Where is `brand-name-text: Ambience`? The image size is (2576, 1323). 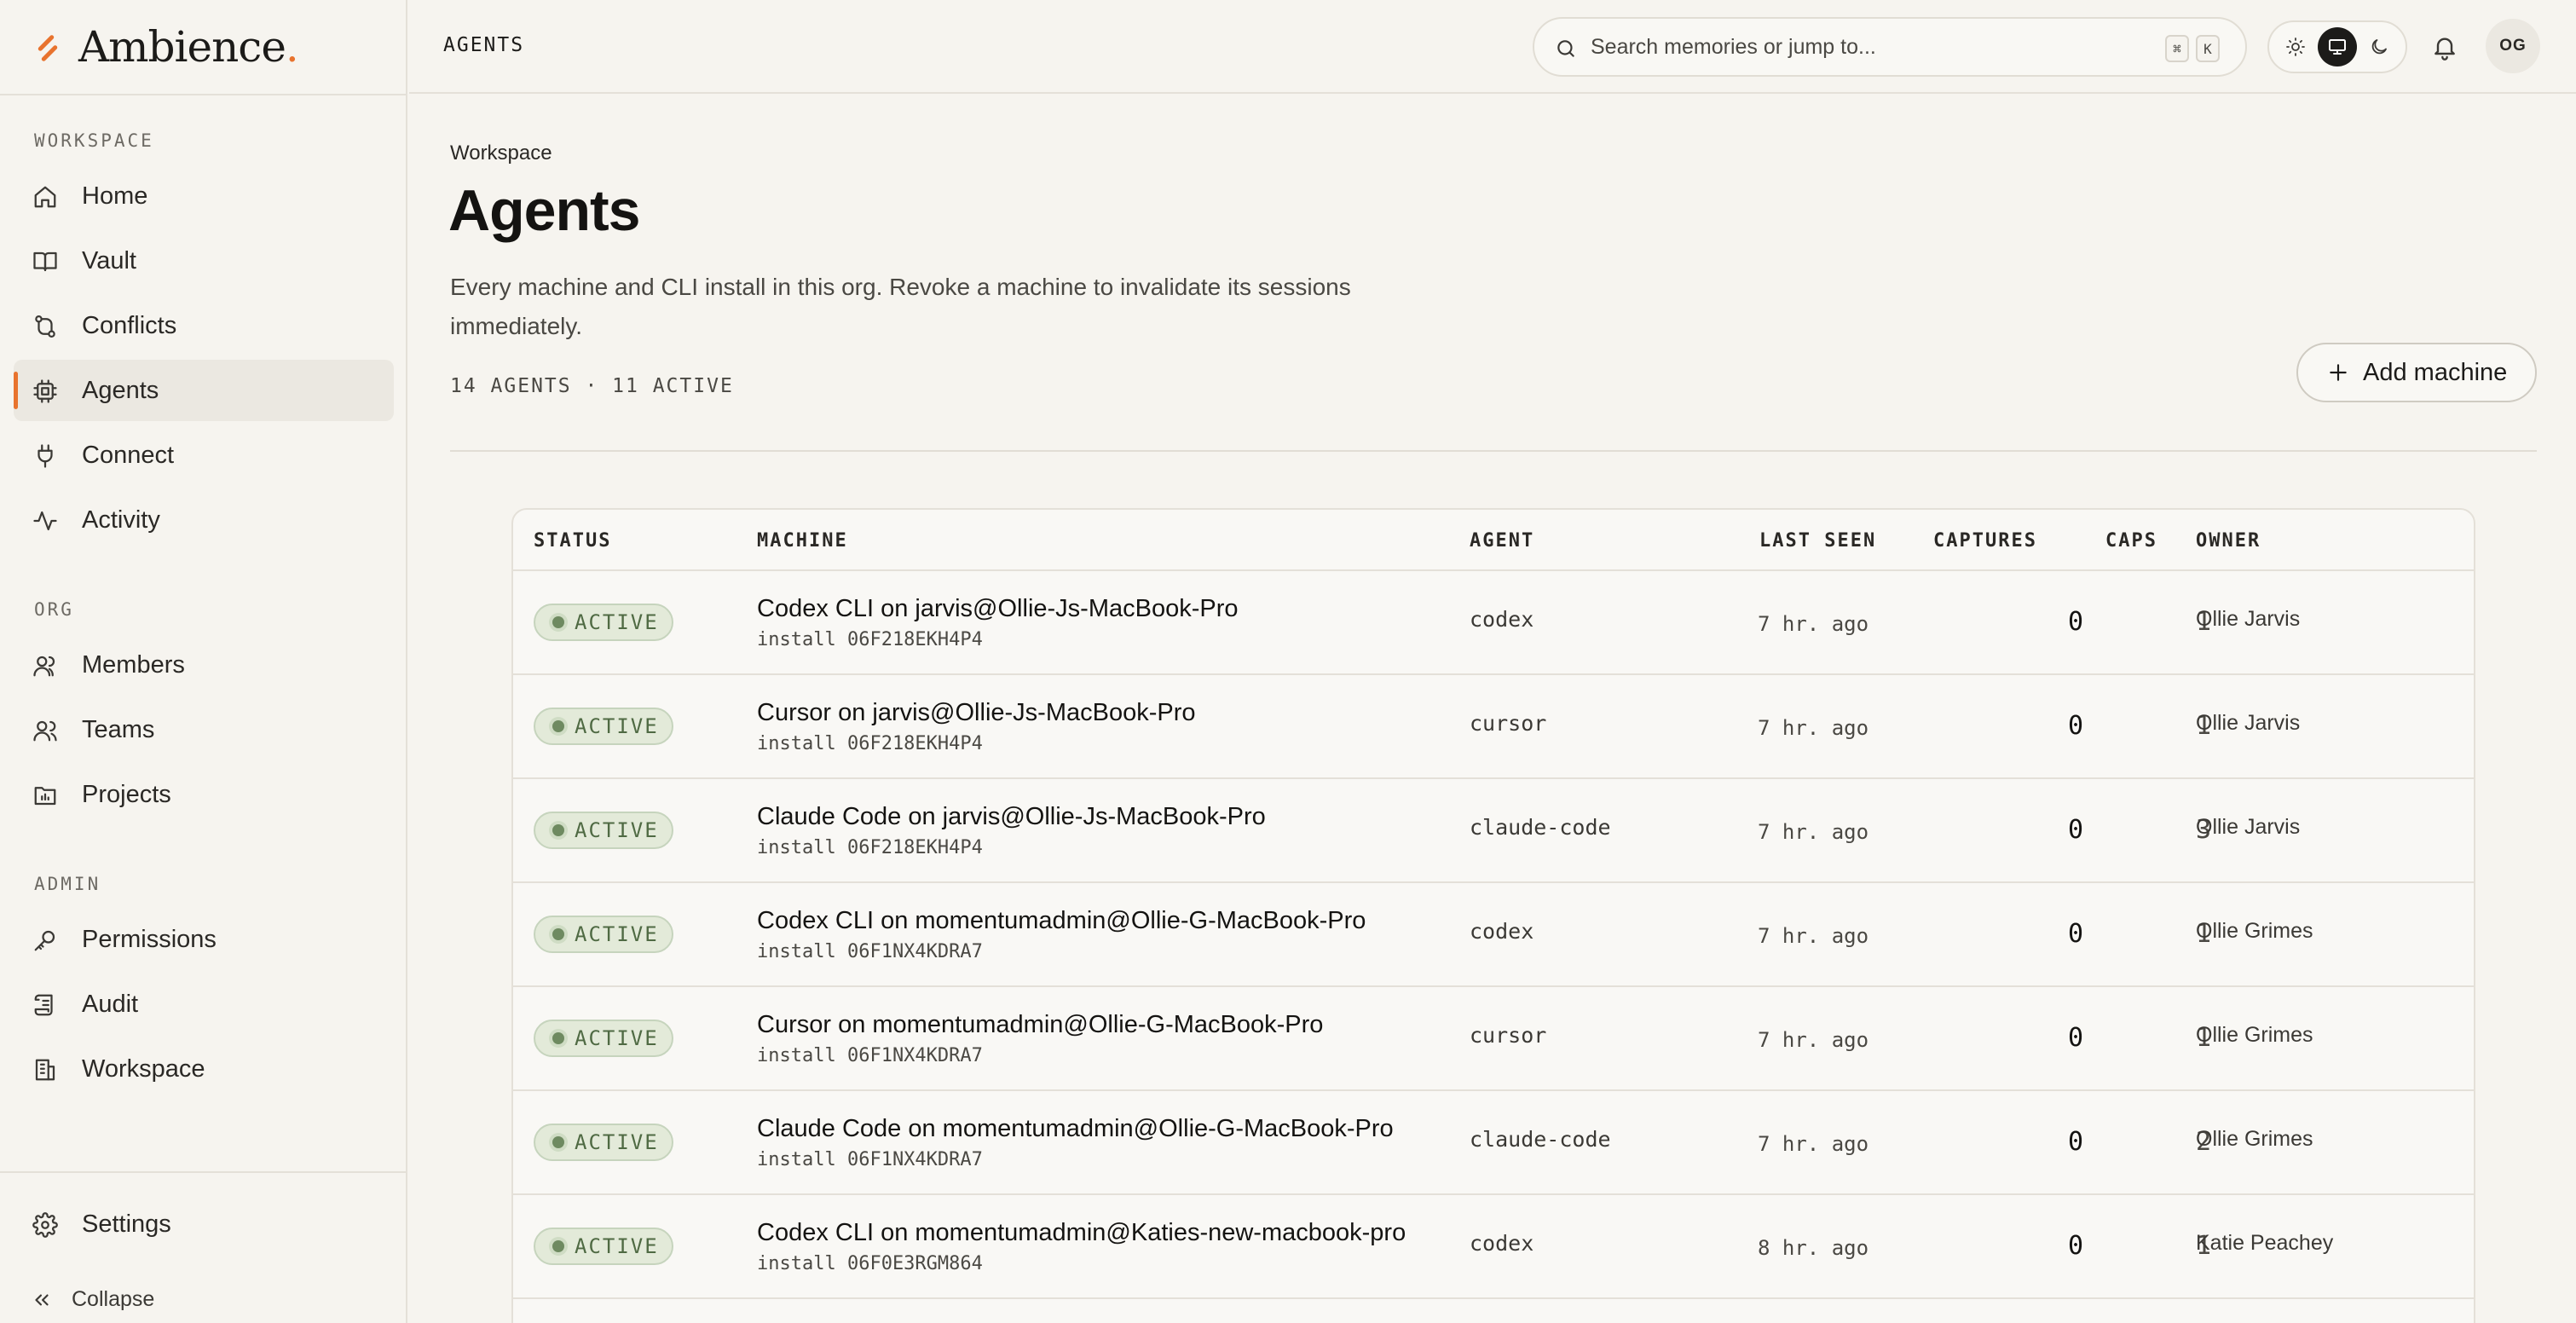
brand-name-text: Ambience is located at coordinates (182, 47).